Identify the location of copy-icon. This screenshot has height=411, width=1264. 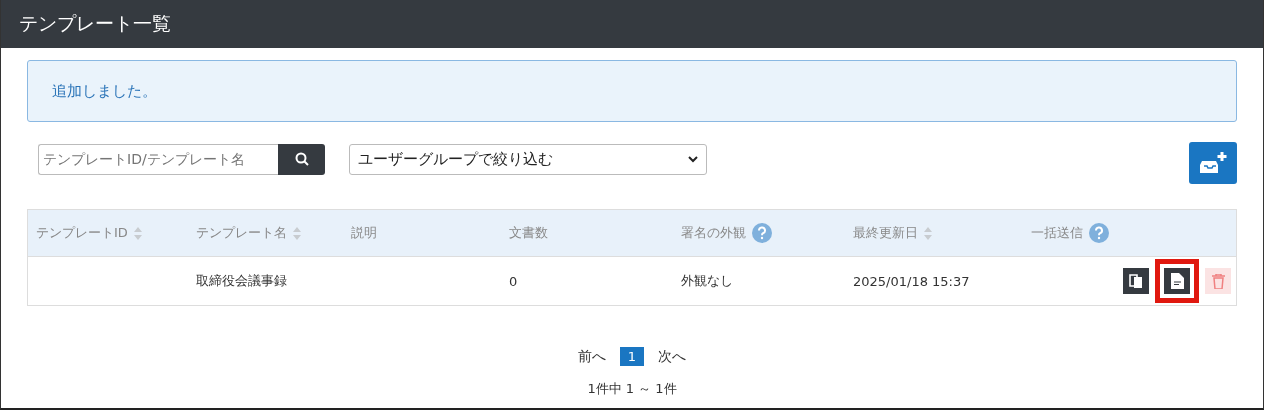
(1136, 281).